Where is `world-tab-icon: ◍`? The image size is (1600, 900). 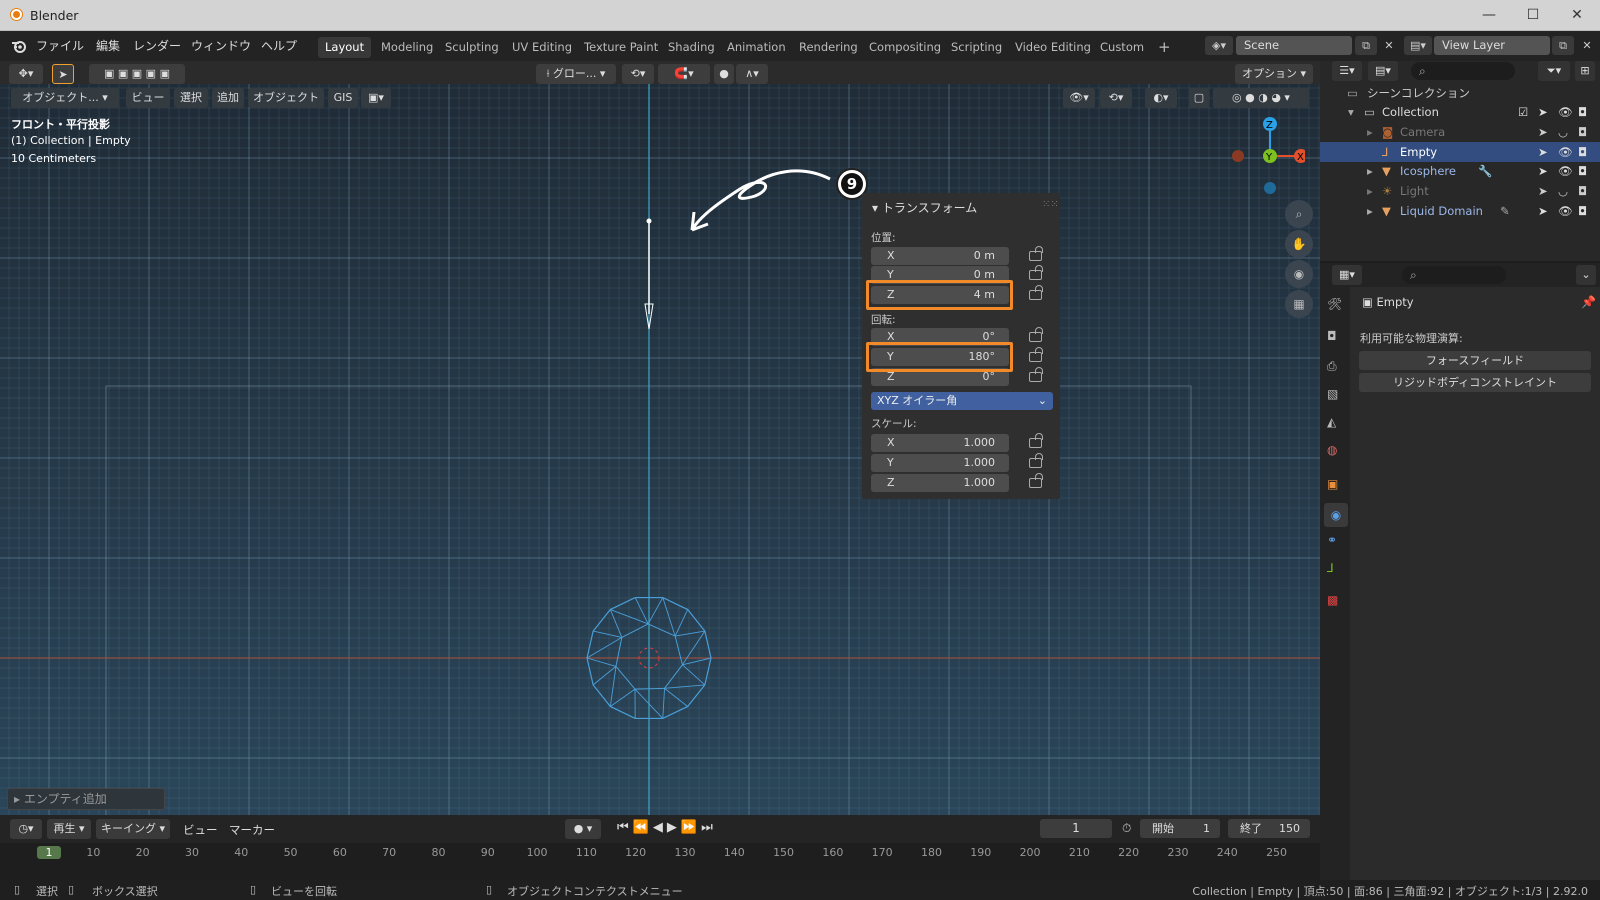
world-tab-icon: ◍ is located at coordinates (1332, 450).